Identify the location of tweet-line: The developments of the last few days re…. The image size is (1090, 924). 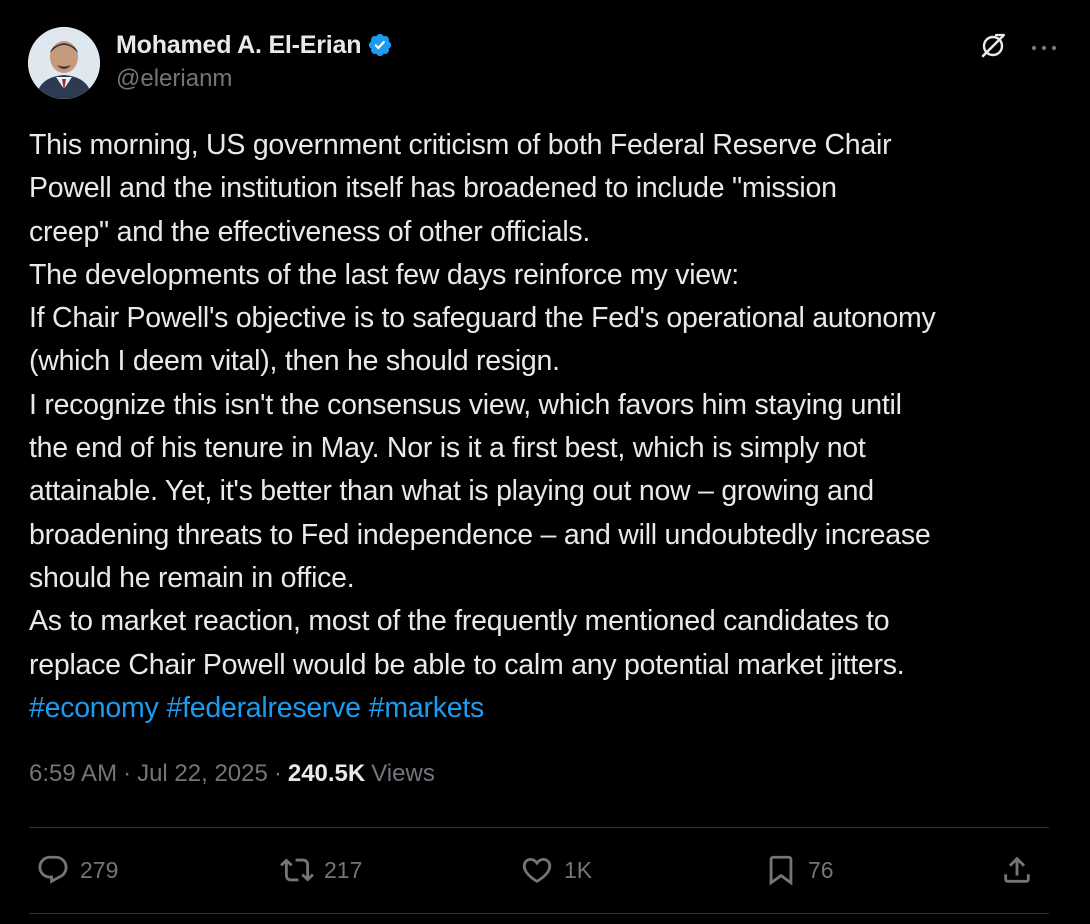
(384, 274).